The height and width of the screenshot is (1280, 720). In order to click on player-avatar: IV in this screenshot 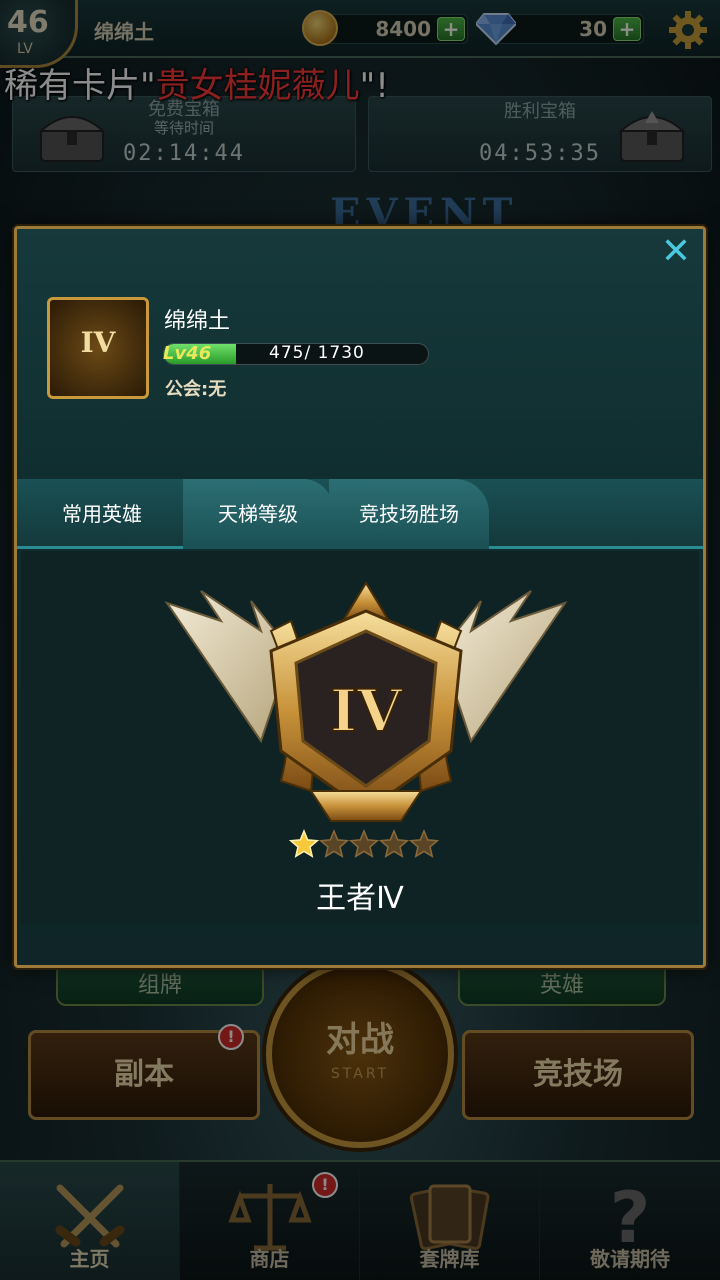, I will do `click(98, 348)`.